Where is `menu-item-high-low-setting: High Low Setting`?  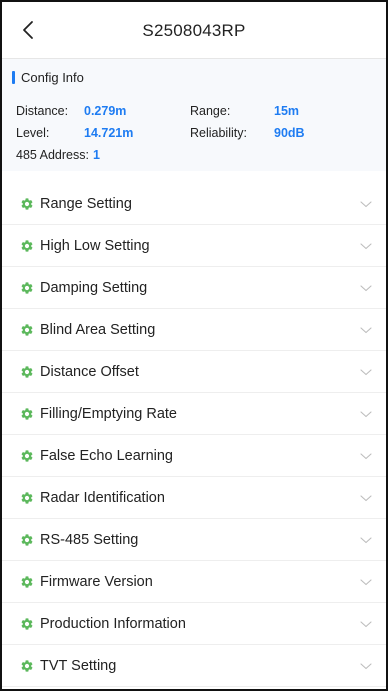
menu-item-high-low-setting: High Low Setting is located at coordinates (194, 246).